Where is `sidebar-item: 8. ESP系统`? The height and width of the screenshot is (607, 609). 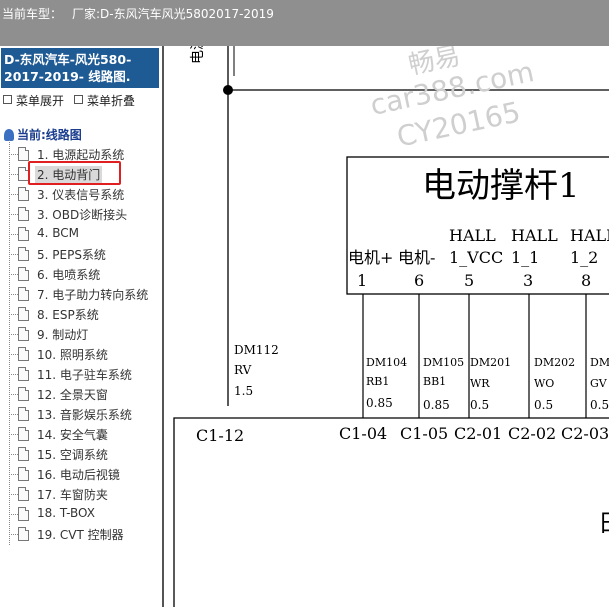 sidebar-item: 8. ESP系统 is located at coordinates (80, 314).